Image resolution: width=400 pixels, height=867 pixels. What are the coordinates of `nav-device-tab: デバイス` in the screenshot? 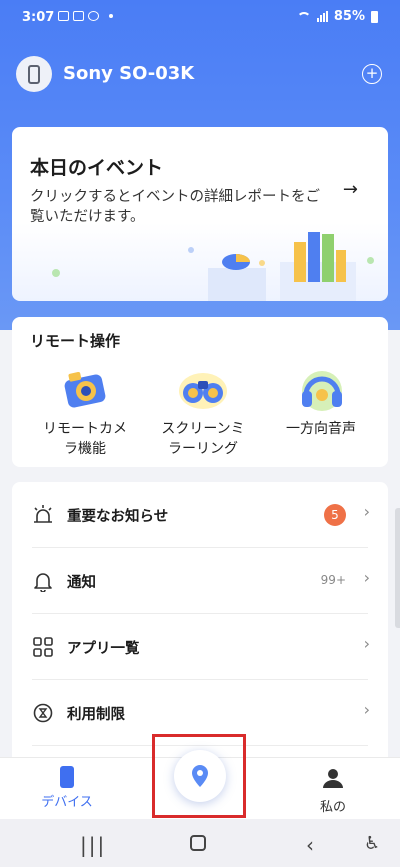 It's located at (67, 788).